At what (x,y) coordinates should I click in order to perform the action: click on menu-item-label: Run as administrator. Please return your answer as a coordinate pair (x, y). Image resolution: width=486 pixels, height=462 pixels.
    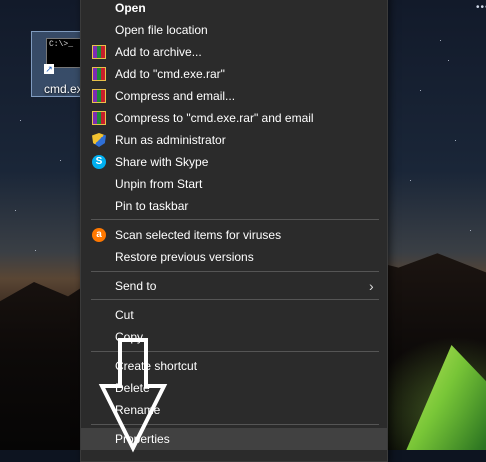
    Looking at the image, I should click on (170, 140).